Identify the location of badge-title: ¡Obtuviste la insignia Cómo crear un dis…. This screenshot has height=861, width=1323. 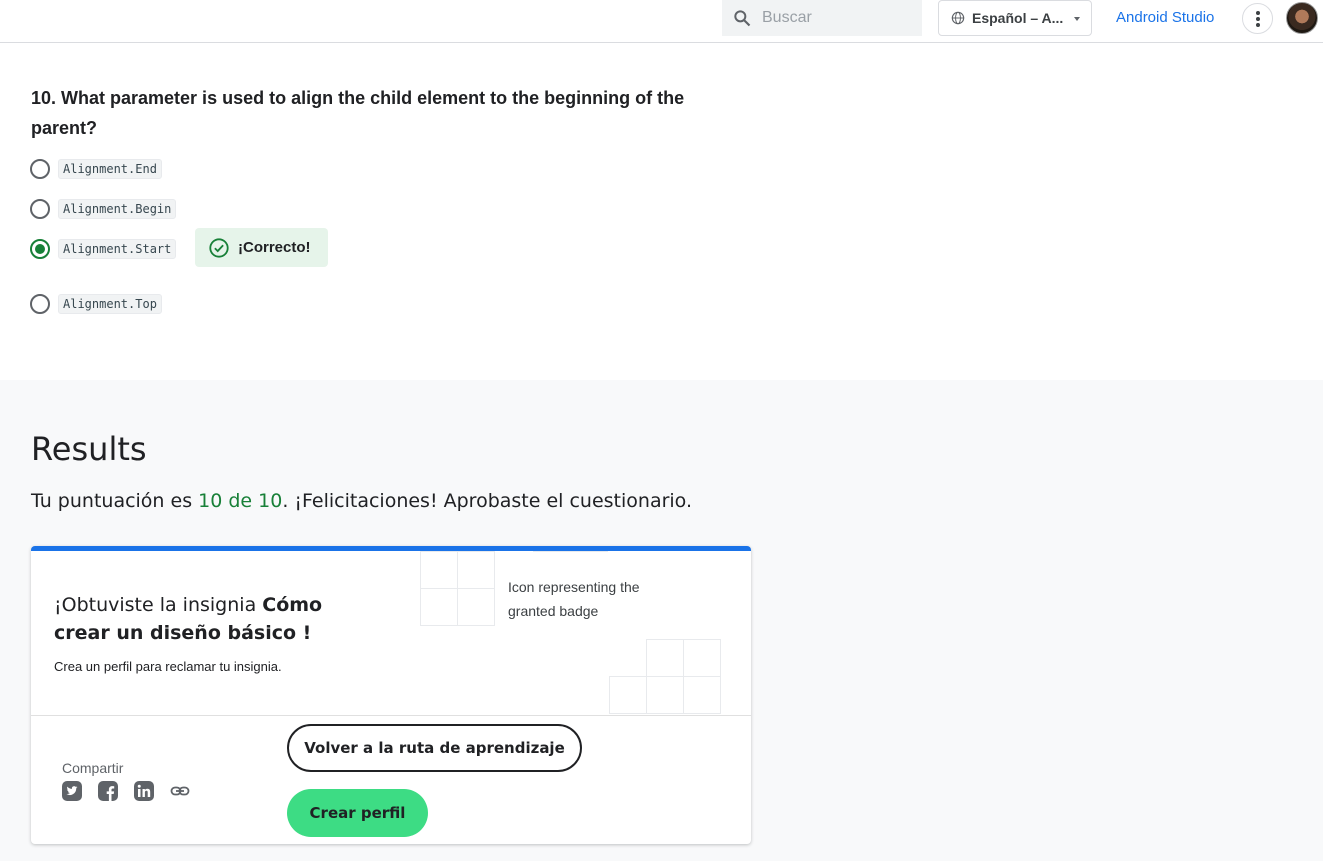
(188, 619).